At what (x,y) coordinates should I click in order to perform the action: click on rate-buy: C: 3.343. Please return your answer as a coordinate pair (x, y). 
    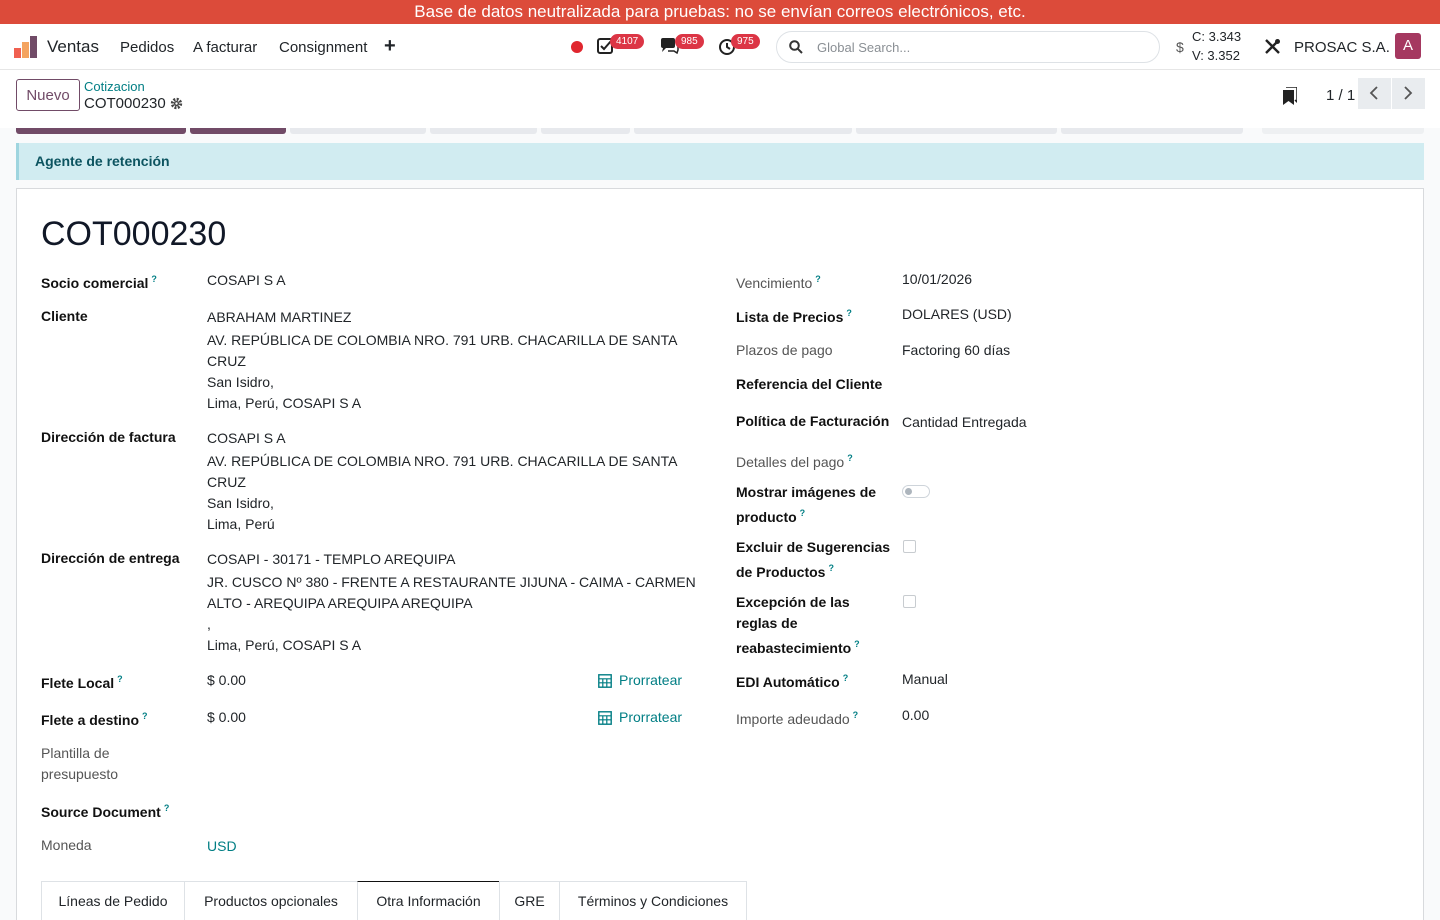
    Looking at the image, I should click on (1217, 36).